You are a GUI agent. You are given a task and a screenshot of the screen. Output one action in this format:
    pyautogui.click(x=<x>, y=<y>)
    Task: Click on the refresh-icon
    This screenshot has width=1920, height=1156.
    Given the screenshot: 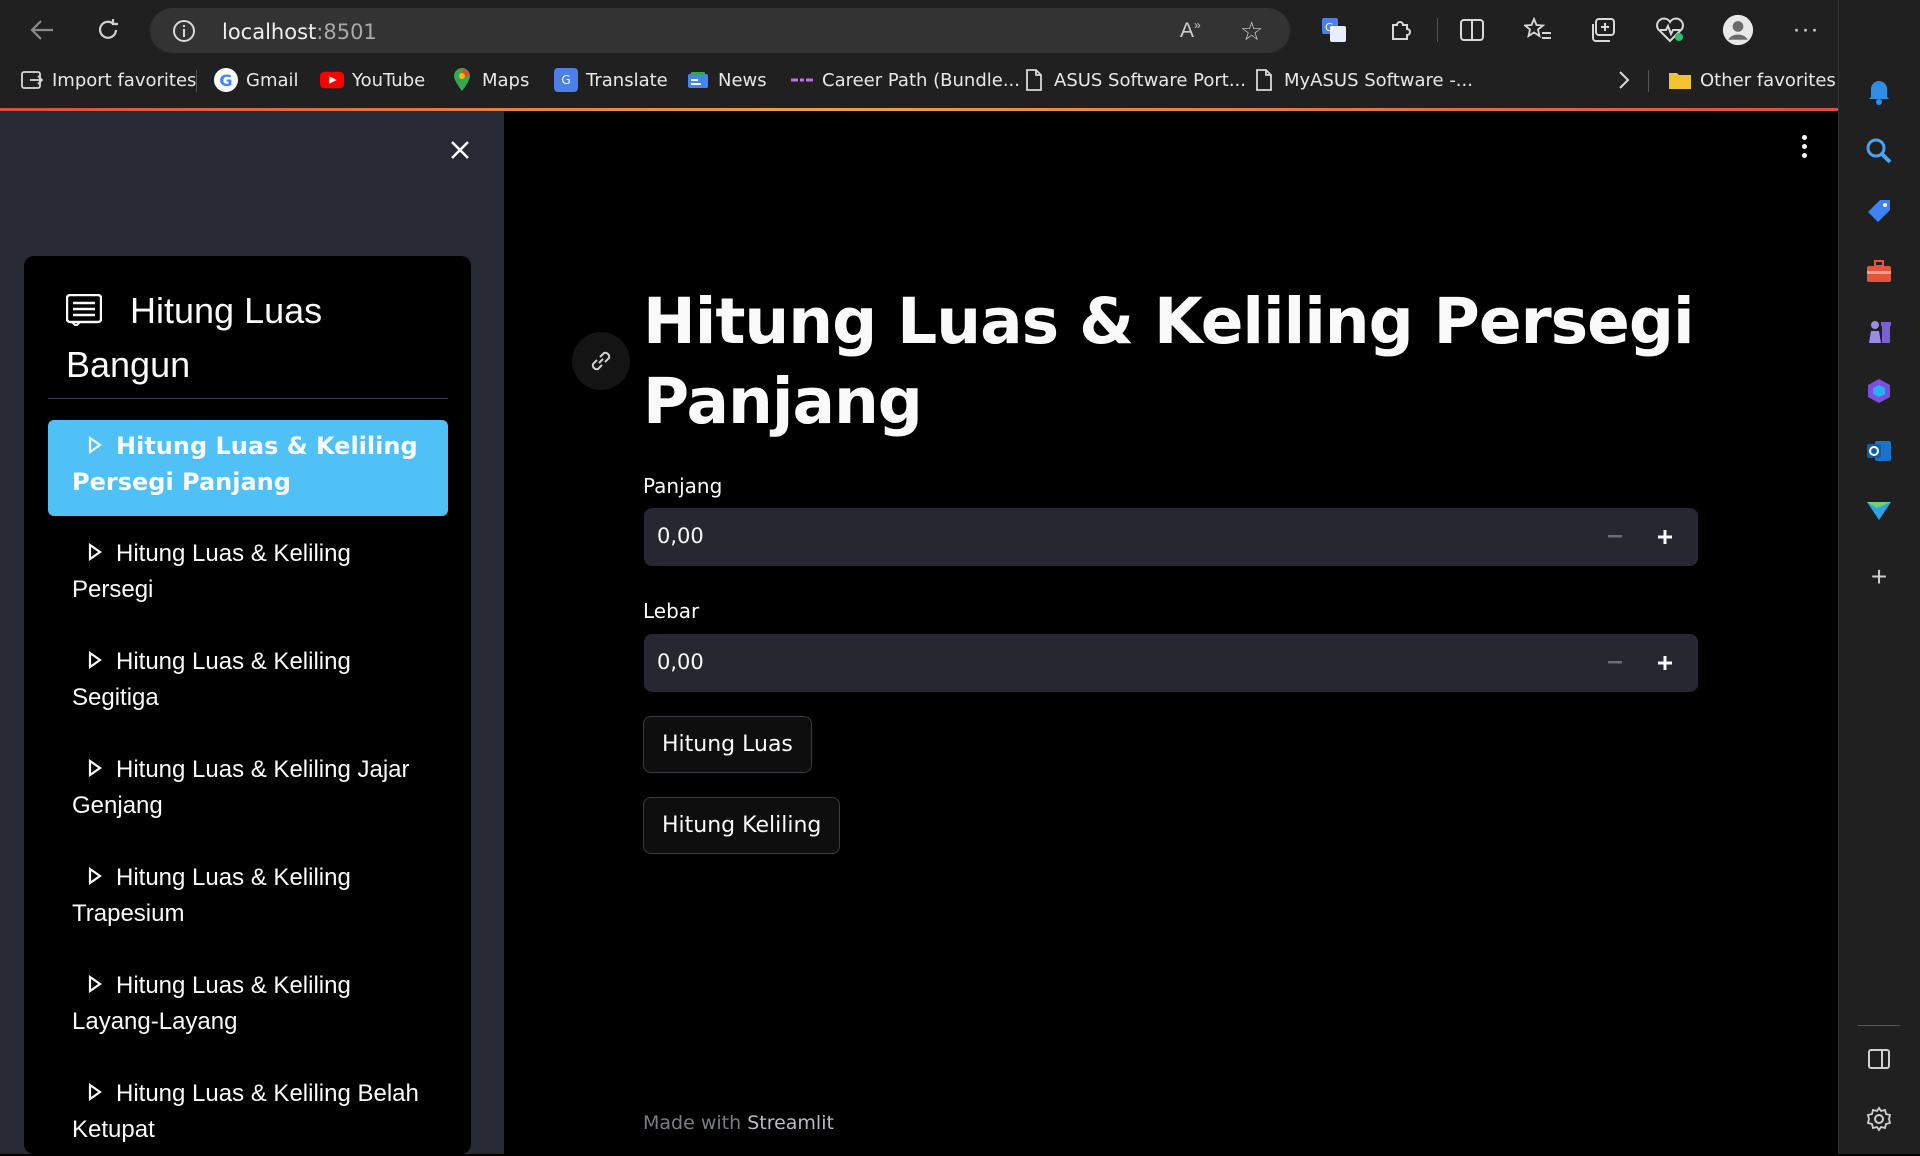 What is the action you would take?
    pyautogui.click(x=108, y=30)
    